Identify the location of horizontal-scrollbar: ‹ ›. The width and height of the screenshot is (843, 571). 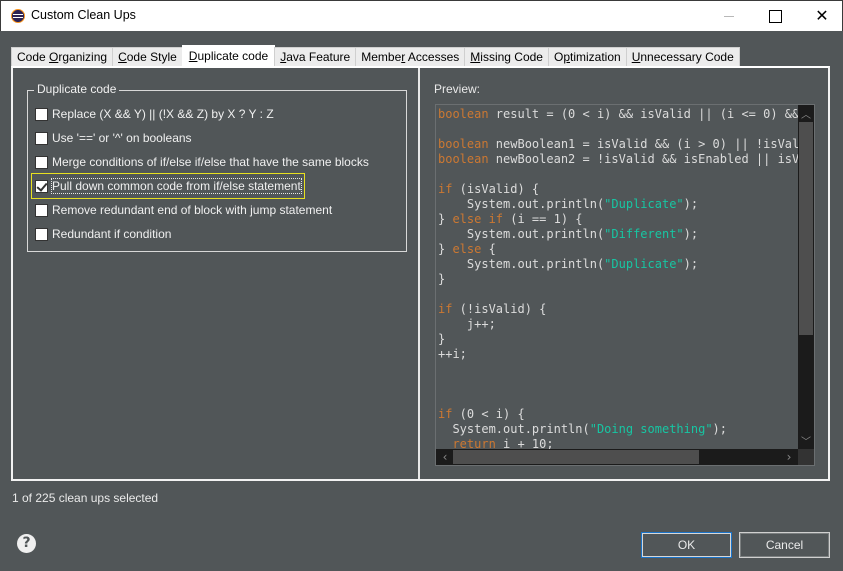
(617, 457).